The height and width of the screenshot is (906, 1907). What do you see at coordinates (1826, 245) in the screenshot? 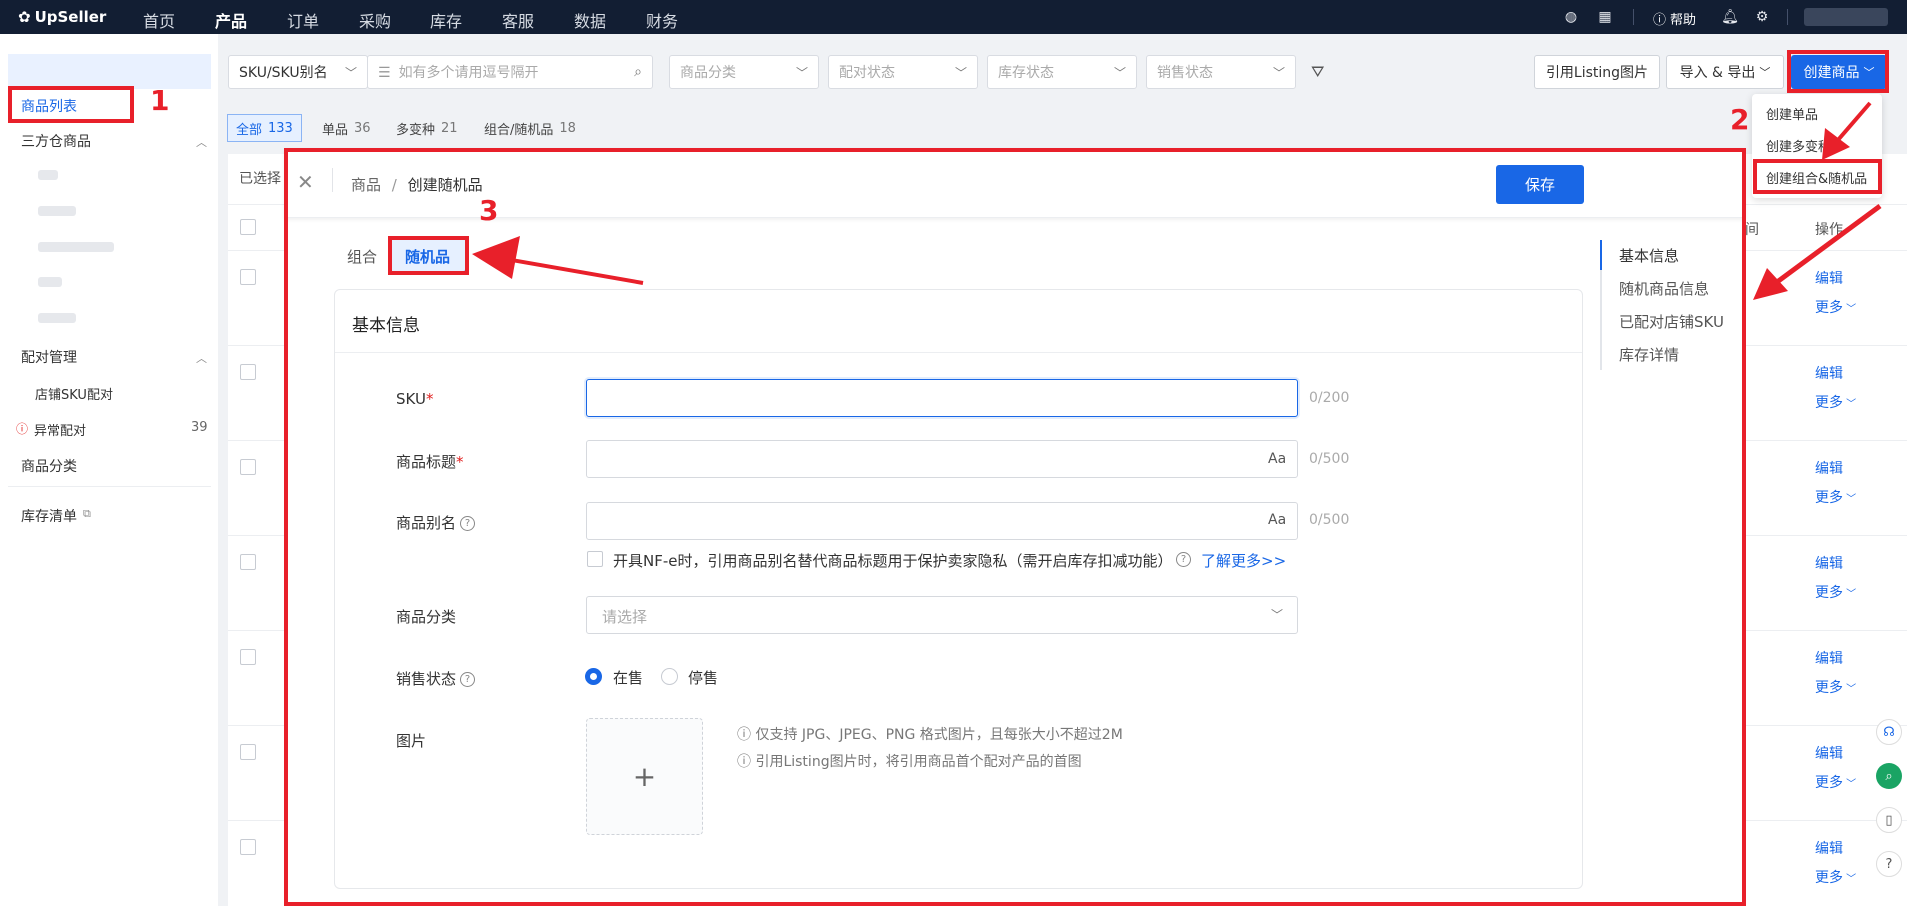
I see `arrow-line-2b` at bounding box center [1826, 245].